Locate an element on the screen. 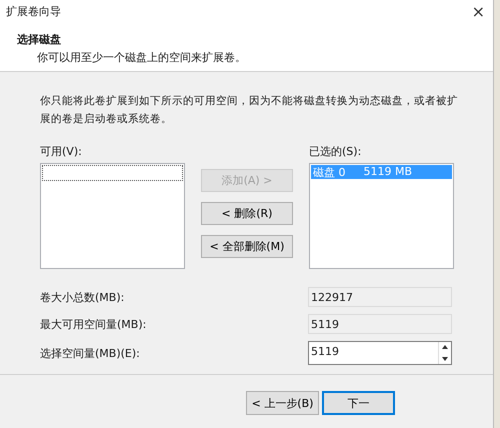 This screenshot has height=428, width=500. readonly-field: 122917 is located at coordinates (380, 297).